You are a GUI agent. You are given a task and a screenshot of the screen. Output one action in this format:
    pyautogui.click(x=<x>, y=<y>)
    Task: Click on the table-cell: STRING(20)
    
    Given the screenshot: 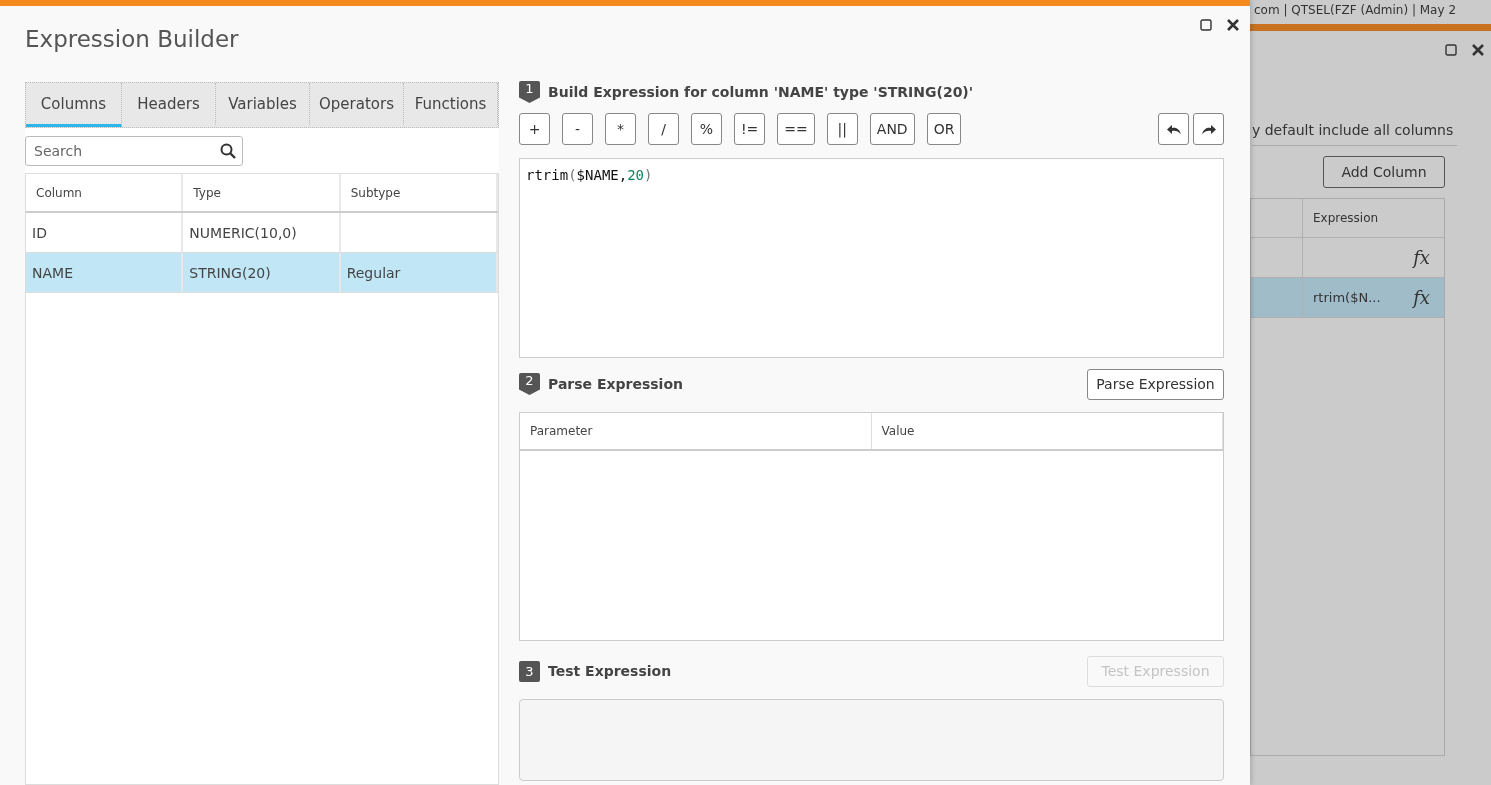 What is the action you would take?
    pyautogui.click(x=230, y=272)
    